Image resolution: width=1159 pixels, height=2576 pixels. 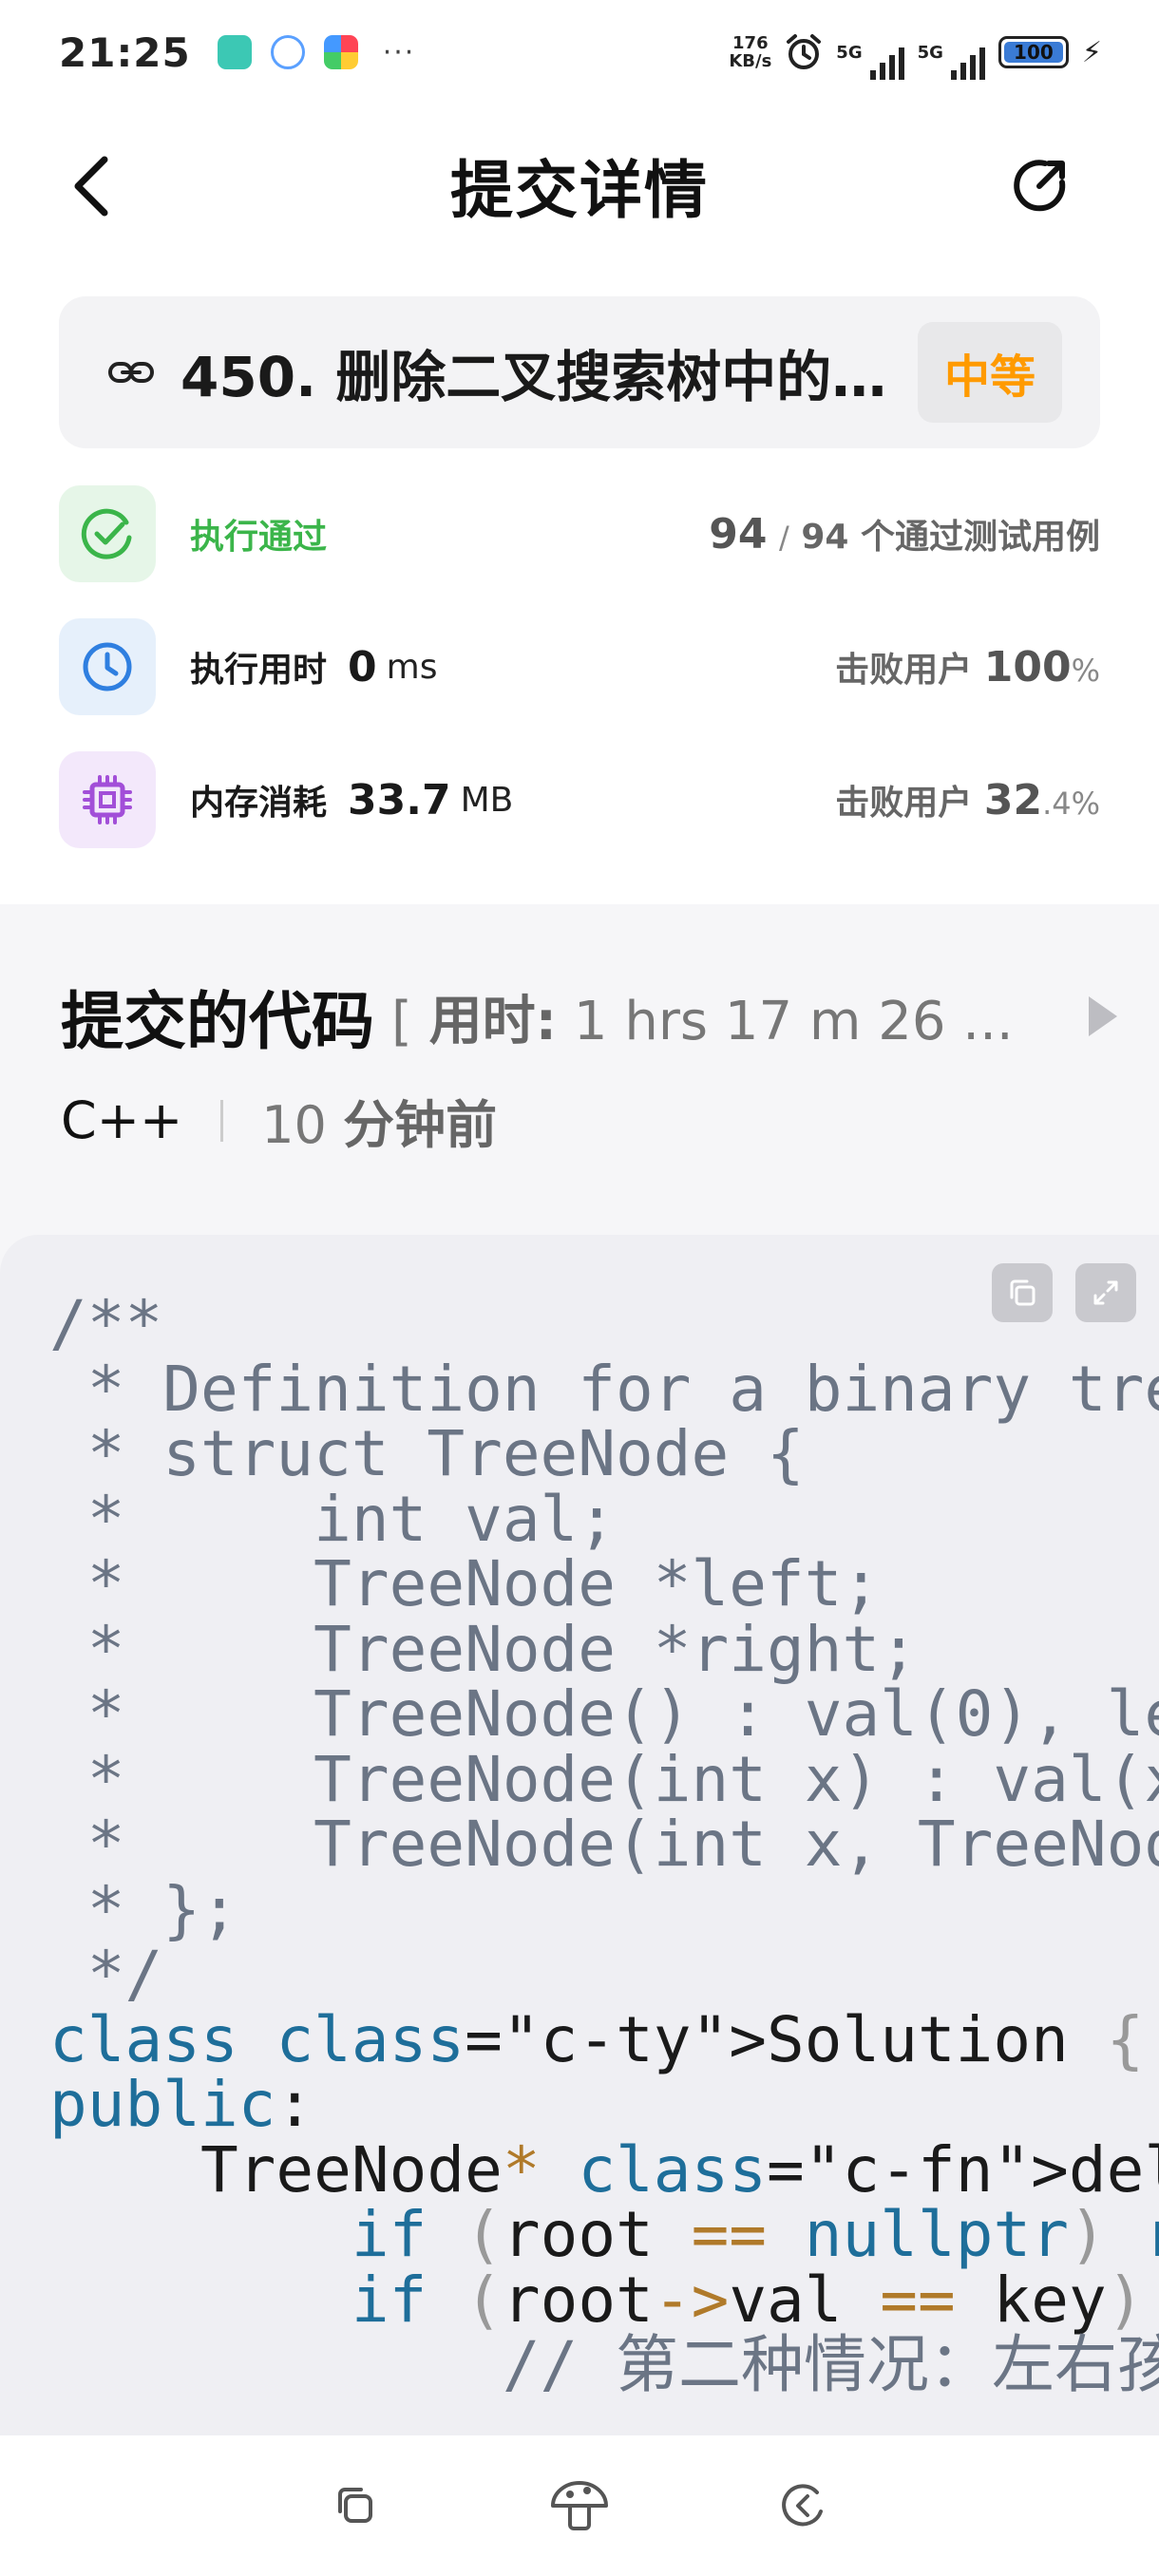 I want to click on memory-icon-box, so click(x=107, y=799).